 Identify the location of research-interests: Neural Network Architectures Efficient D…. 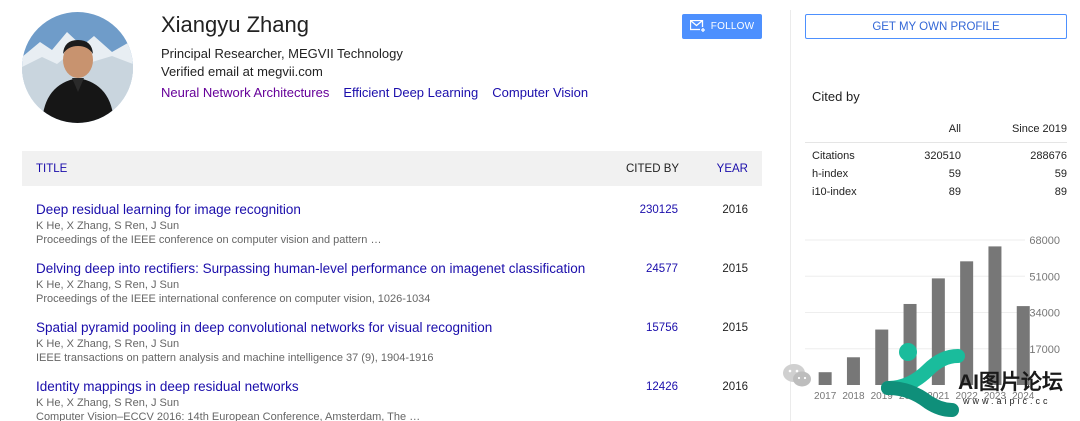
(374, 92).